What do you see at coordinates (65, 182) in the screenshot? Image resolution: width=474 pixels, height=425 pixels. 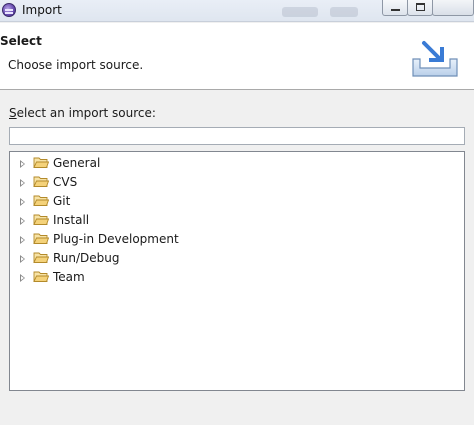 I see `tree-item-label: CVS` at bounding box center [65, 182].